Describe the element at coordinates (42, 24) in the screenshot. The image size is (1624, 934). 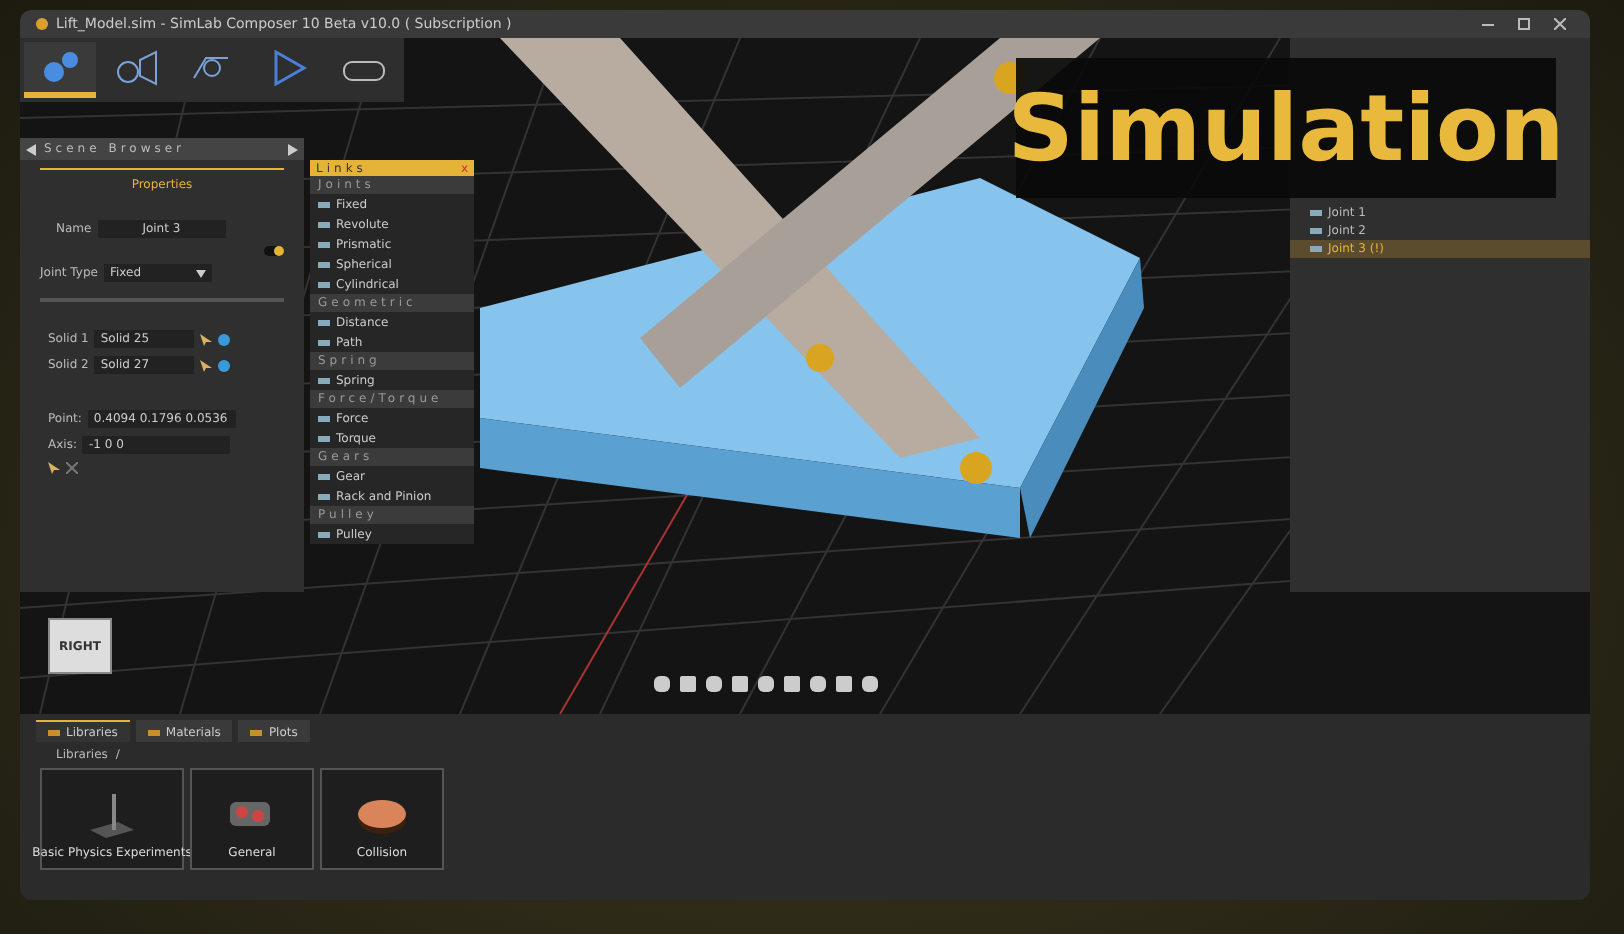
I see `app-logo-icon` at that location.